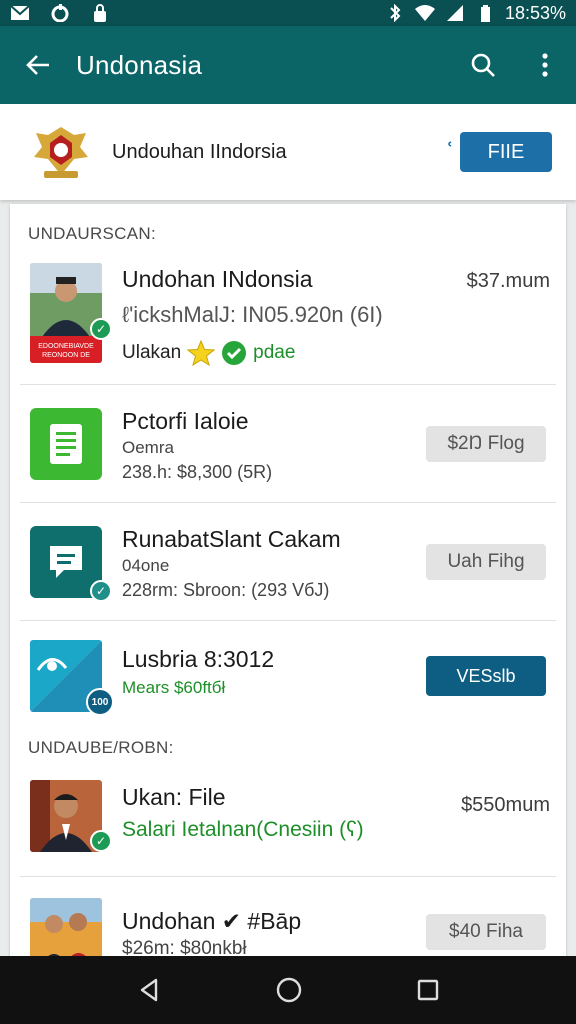 This screenshot has width=576, height=1024. What do you see at coordinates (506, 152) in the screenshot?
I see `file-button: FIIE` at bounding box center [506, 152].